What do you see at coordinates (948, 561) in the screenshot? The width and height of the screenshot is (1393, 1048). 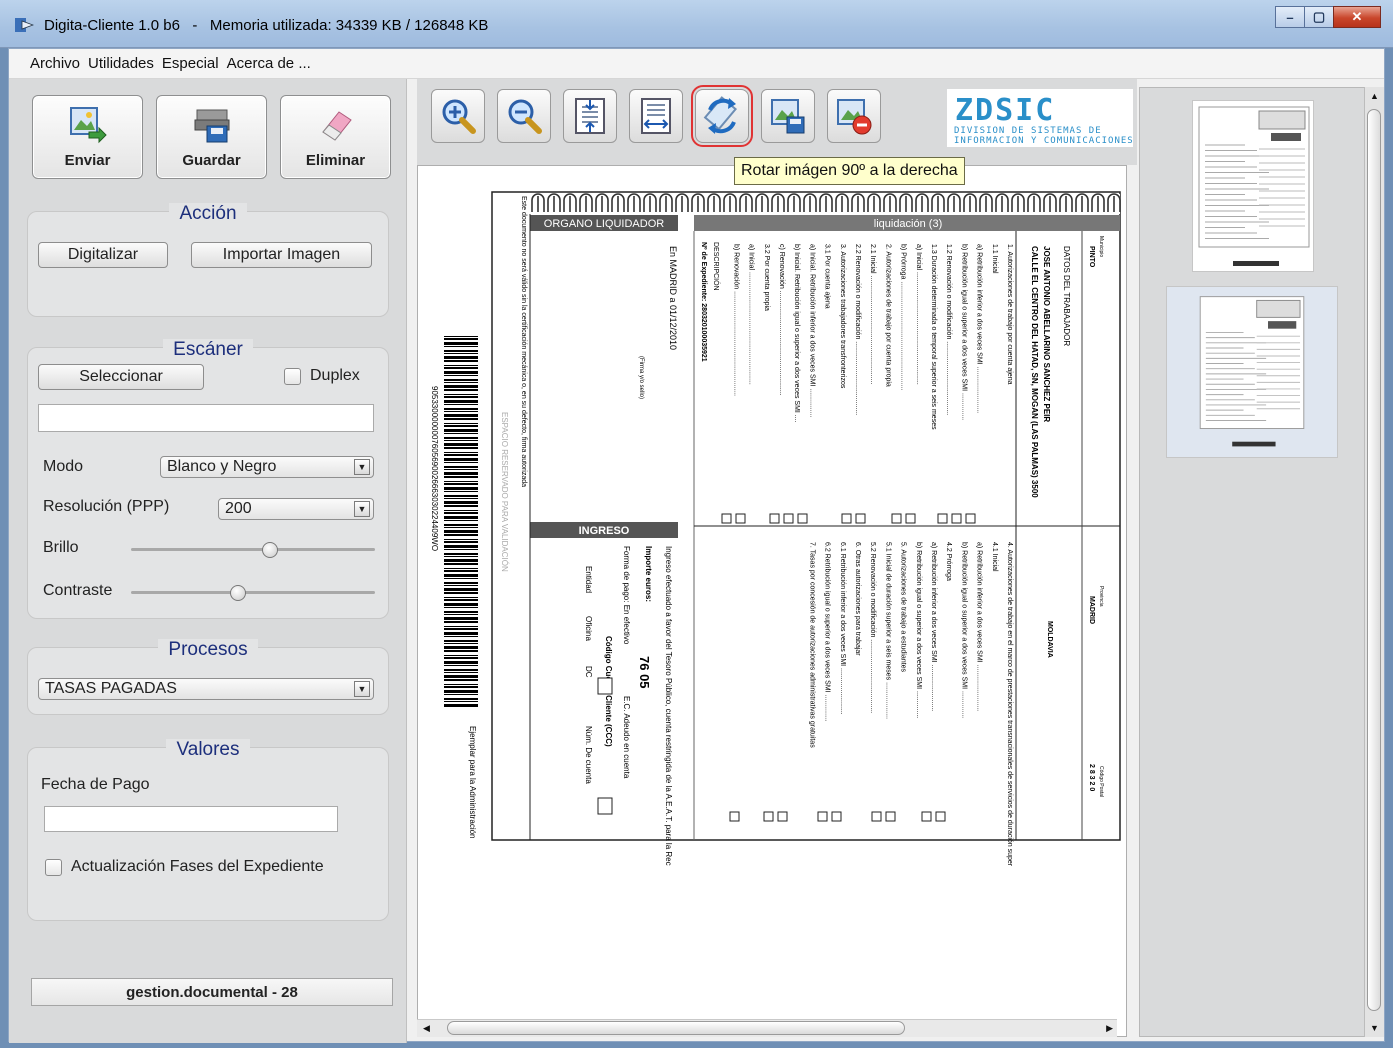 I see `liquidacion-item: 4.2 Prórroga` at bounding box center [948, 561].